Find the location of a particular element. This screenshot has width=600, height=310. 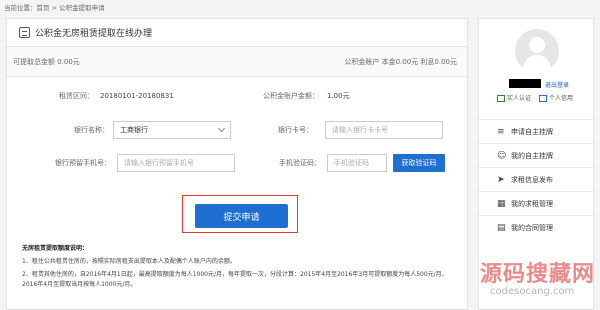

document-icon is located at coordinates (24, 32).